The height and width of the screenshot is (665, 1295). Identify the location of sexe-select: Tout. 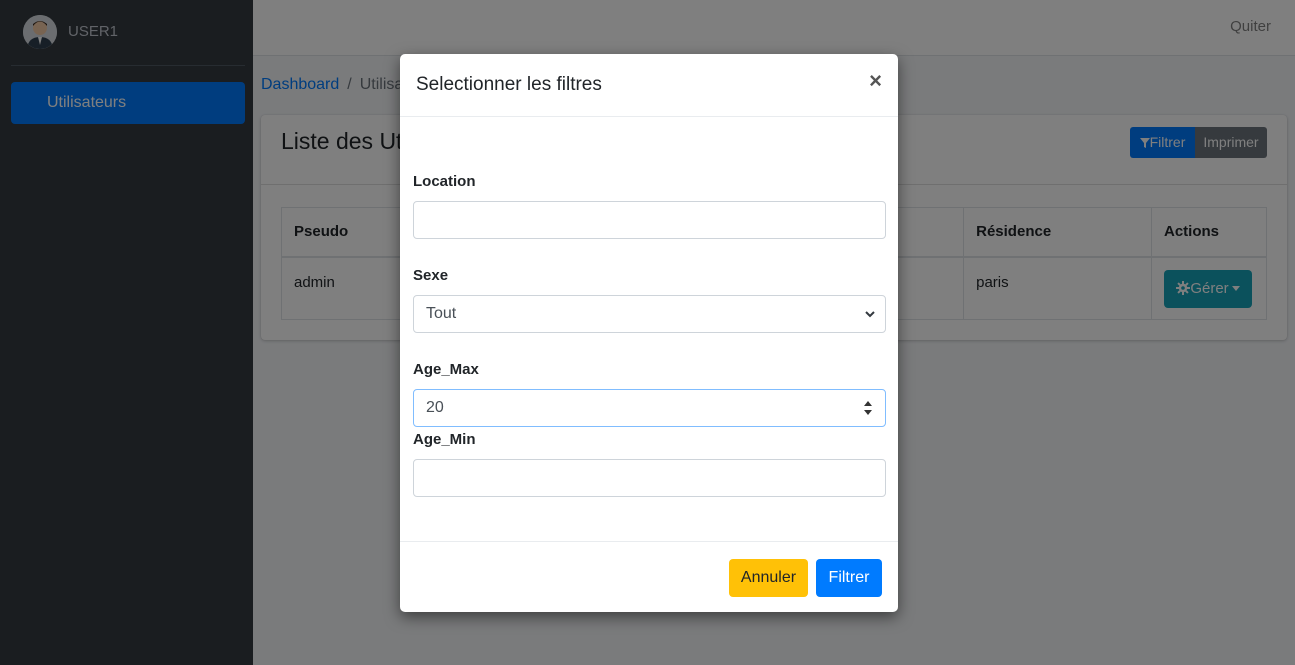
(649, 314).